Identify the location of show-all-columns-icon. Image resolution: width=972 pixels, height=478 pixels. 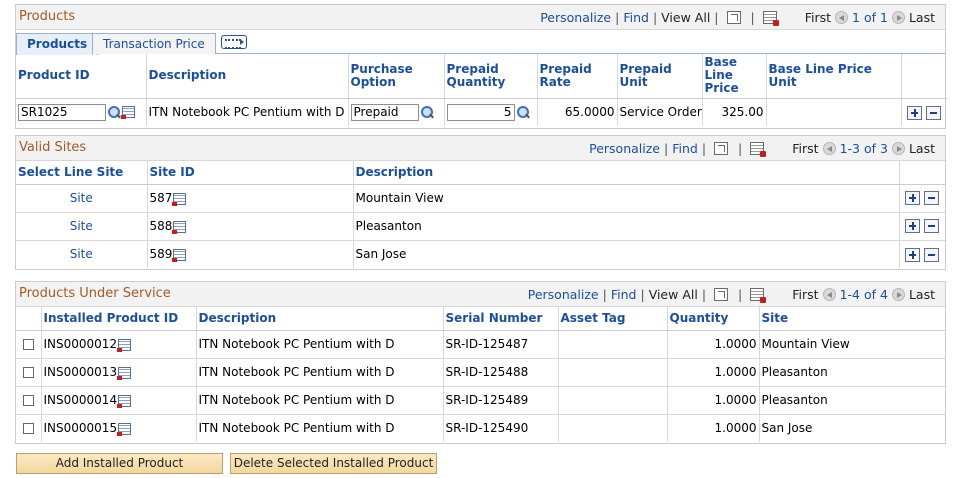
(234, 42).